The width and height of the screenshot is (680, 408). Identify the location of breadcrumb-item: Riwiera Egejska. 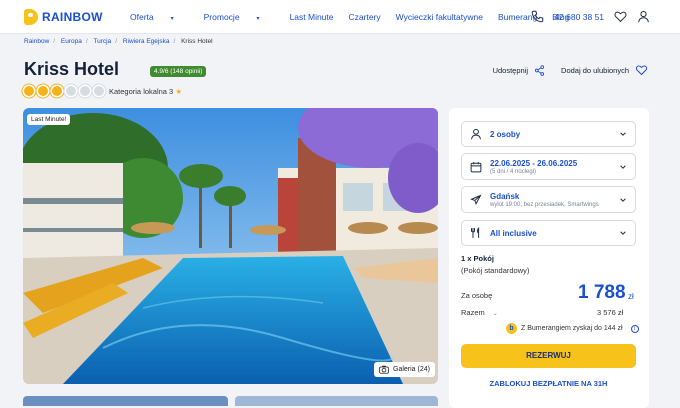
(146, 41).